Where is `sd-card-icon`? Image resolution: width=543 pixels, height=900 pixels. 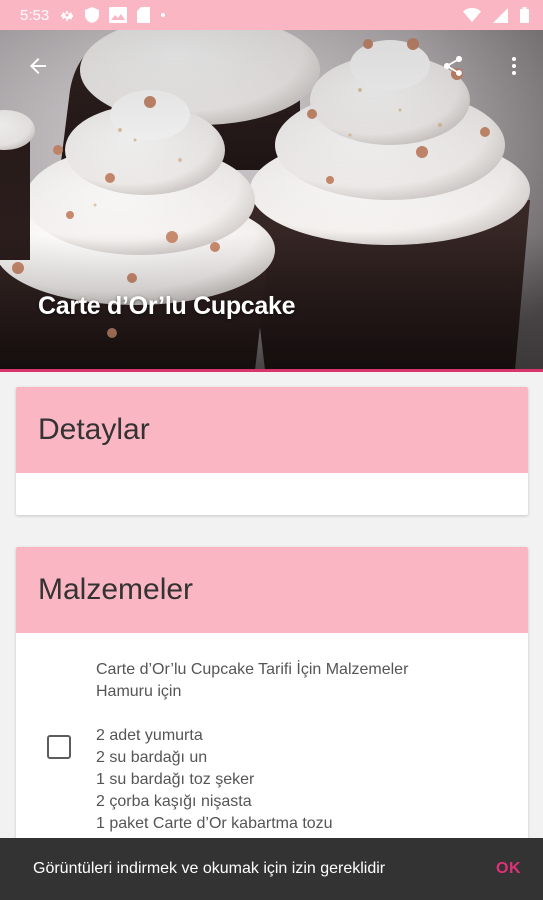 sd-card-icon is located at coordinates (144, 15).